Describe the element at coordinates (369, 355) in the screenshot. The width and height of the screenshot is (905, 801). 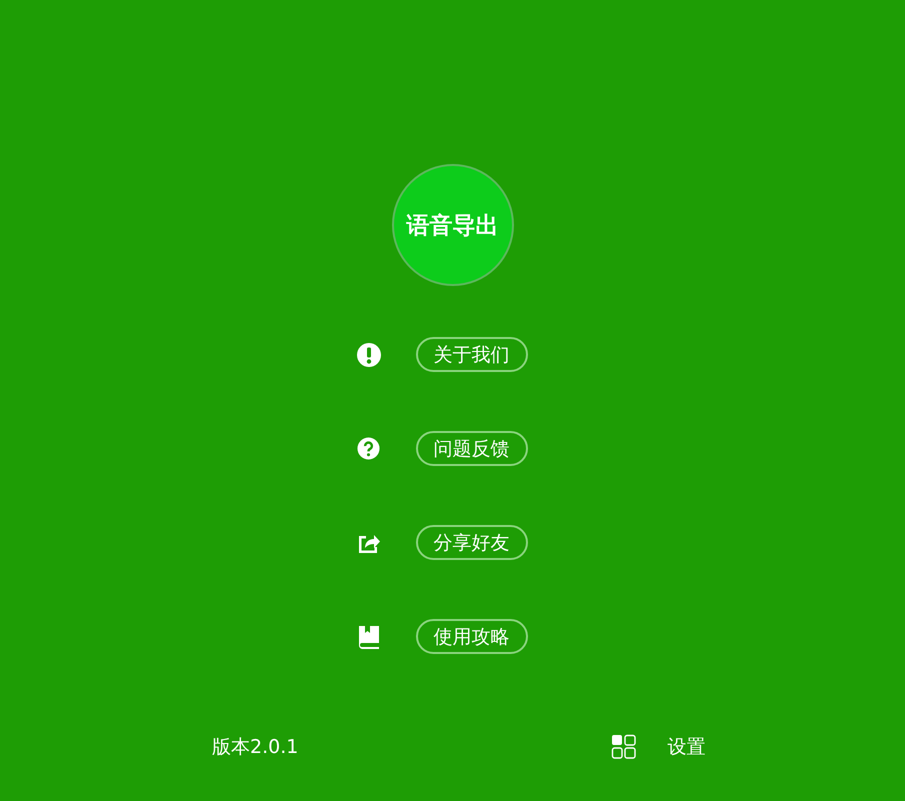
I see `info-icon` at that location.